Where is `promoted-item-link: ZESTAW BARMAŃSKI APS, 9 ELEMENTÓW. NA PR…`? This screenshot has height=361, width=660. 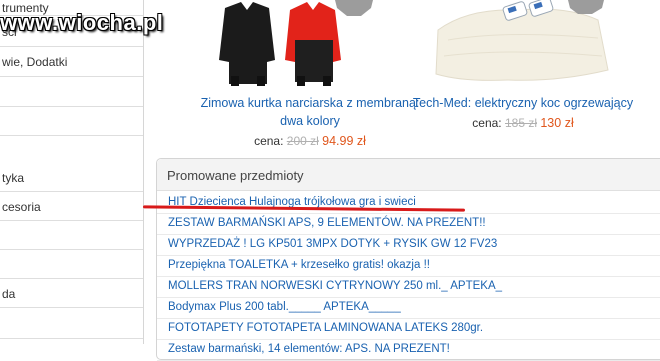
promoted-item-link: ZESTAW BARMAŃSKI APS, 9 ELEMENTÓW. NA PR… is located at coordinates (327, 223).